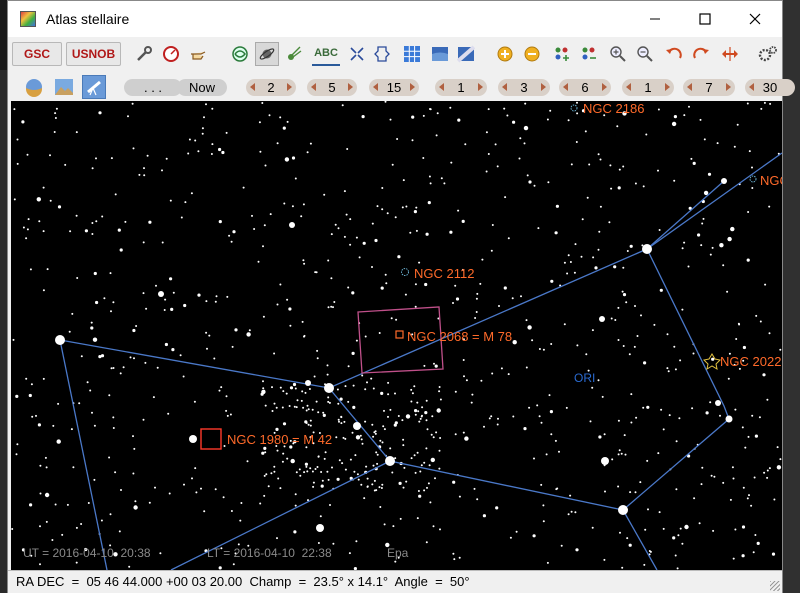  What do you see at coordinates (357, 54) in the screenshot?
I see `flip-button` at bounding box center [357, 54].